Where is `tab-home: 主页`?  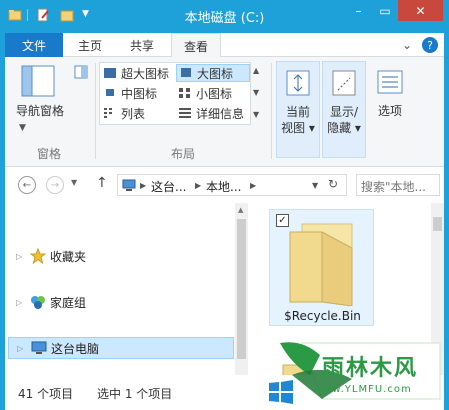
tab-home: 主页 is located at coordinates (90, 45).